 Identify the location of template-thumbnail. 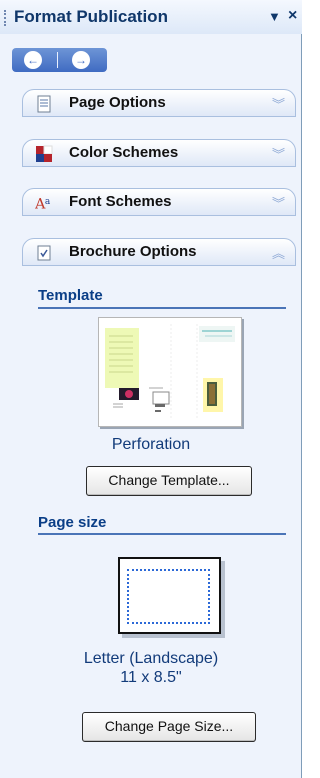
(170, 372).